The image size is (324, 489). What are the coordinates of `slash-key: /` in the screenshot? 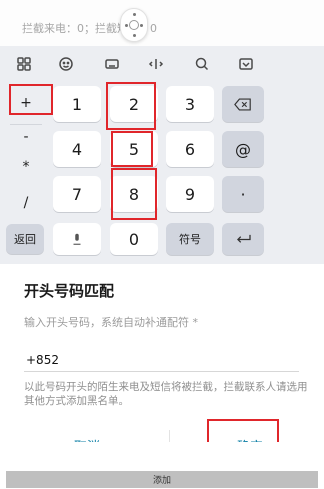 It's located at (26, 203).